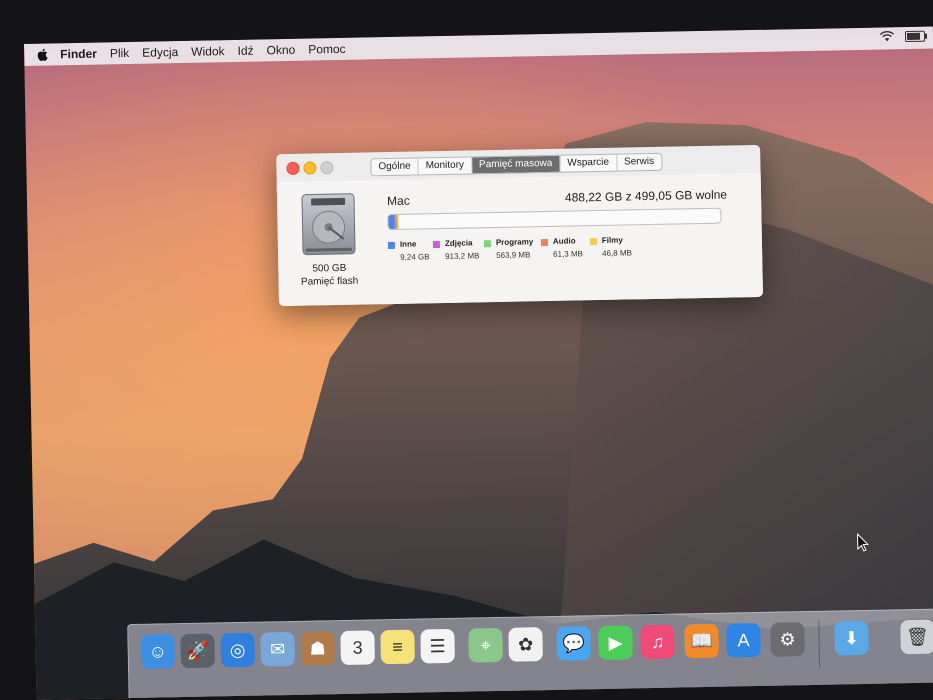 This screenshot has width=933, height=700. What do you see at coordinates (458, 243) in the screenshot?
I see `legend-label: Zdjęcia` at bounding box center [458, 243].